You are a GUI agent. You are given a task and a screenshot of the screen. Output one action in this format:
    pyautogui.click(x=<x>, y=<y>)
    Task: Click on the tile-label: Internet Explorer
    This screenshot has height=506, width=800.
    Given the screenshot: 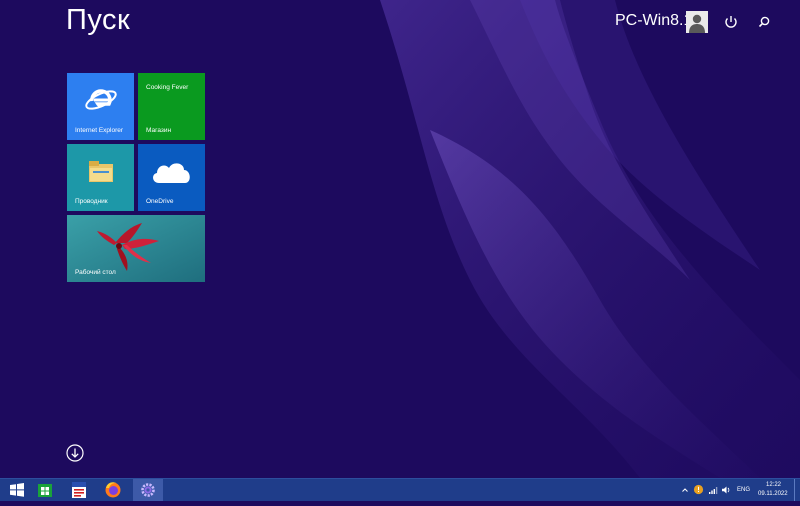 What is the action you would take?
    pyautogui.click(x=99, y=130)
    